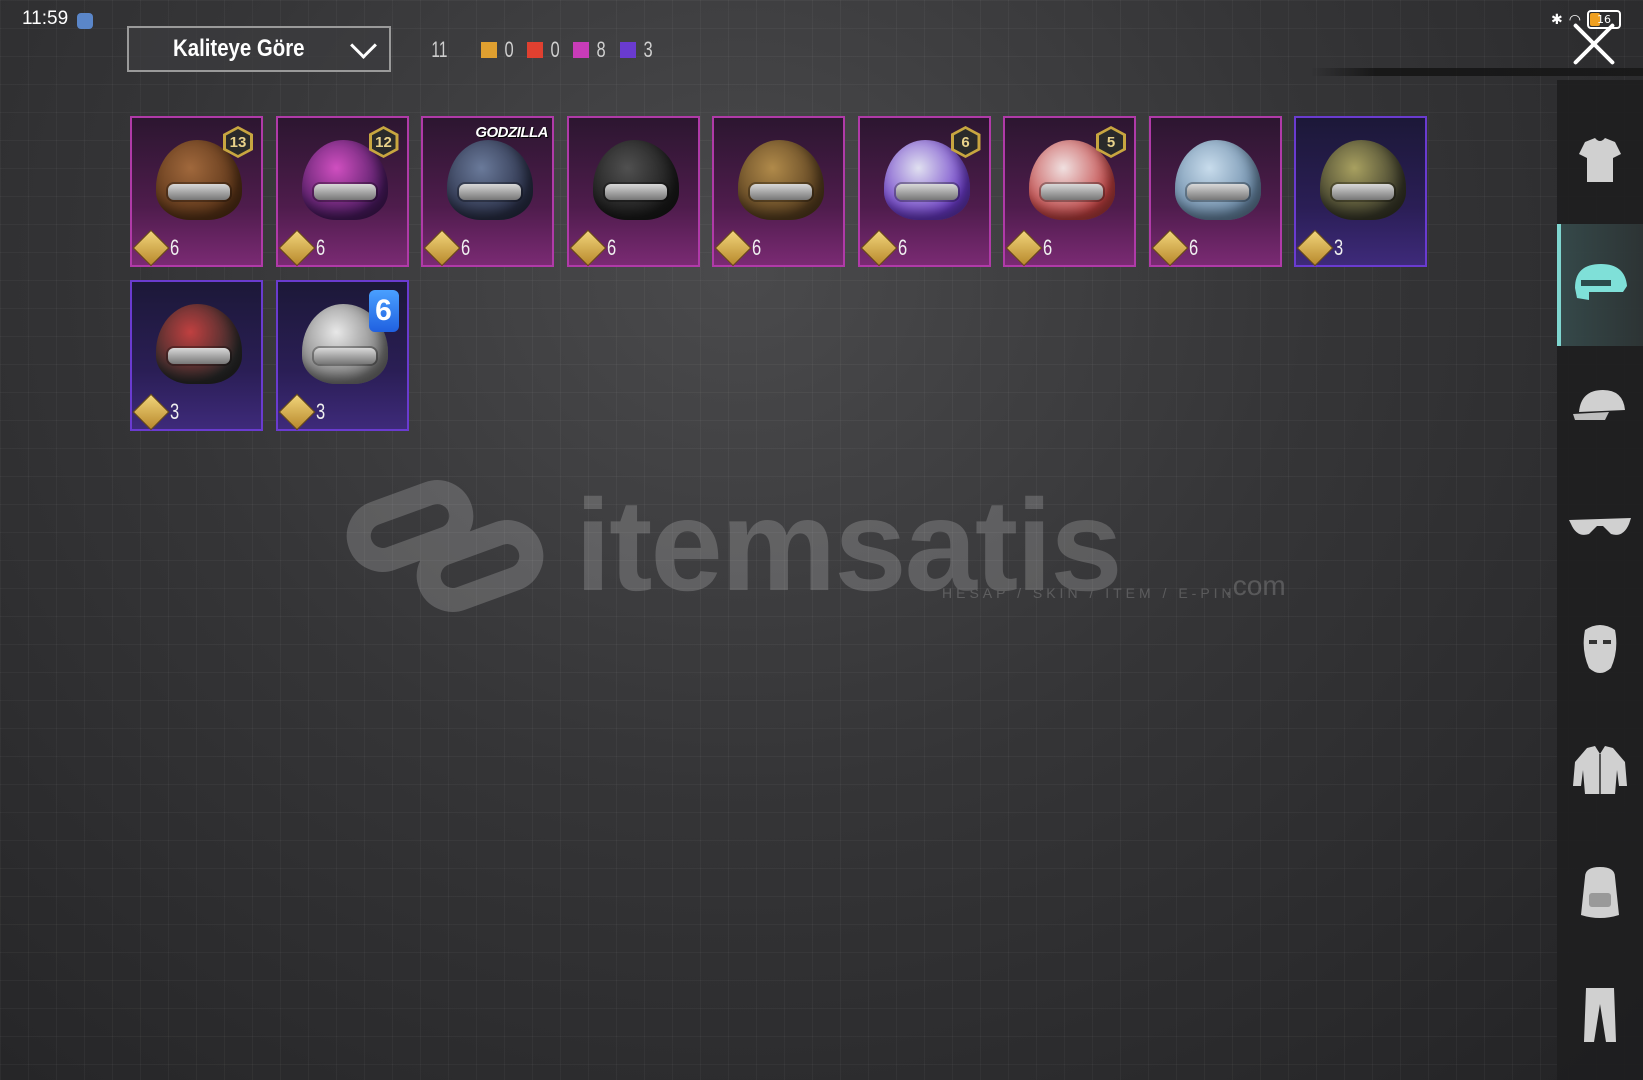 This screenshot has height=1080, width=1643. What do you see at coordinates (1111, 142) in the screenshot?
I see `level-value: 5` at bounding box center [1111, 142].